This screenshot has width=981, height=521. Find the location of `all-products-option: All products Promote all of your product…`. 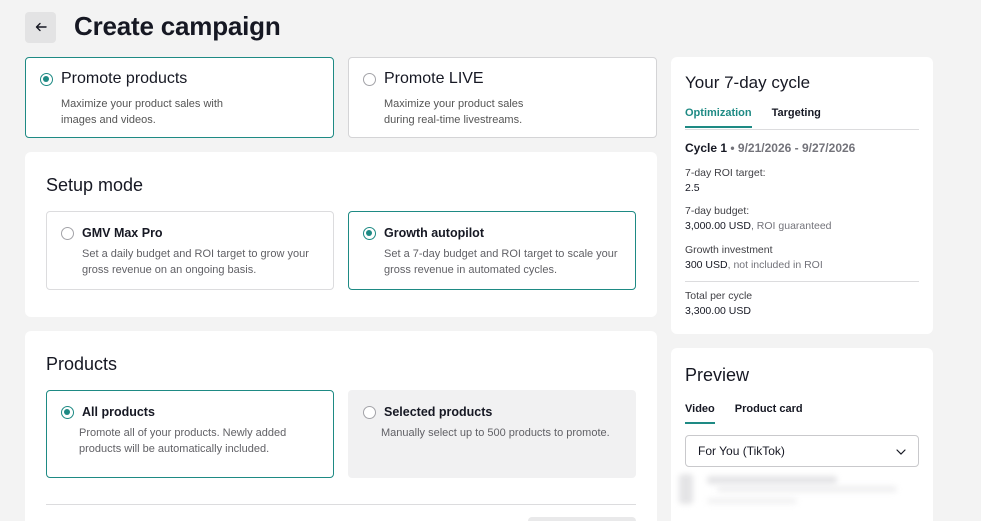

all-products-option: All products Promote all of your product… is located at coordinates (190, 434).